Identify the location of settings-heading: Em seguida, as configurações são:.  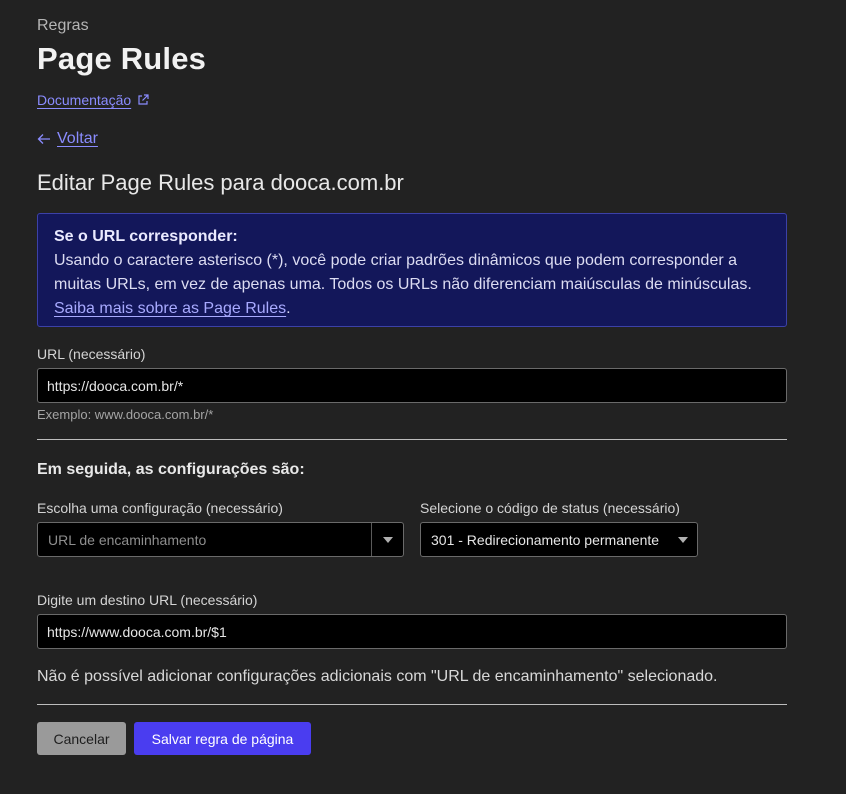
(171, 469).